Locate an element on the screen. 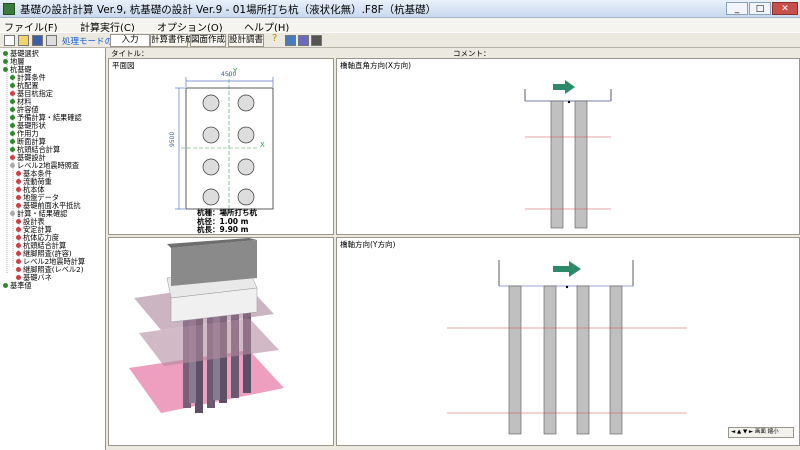  view-3d-panel is located at coordinates (221, 341).